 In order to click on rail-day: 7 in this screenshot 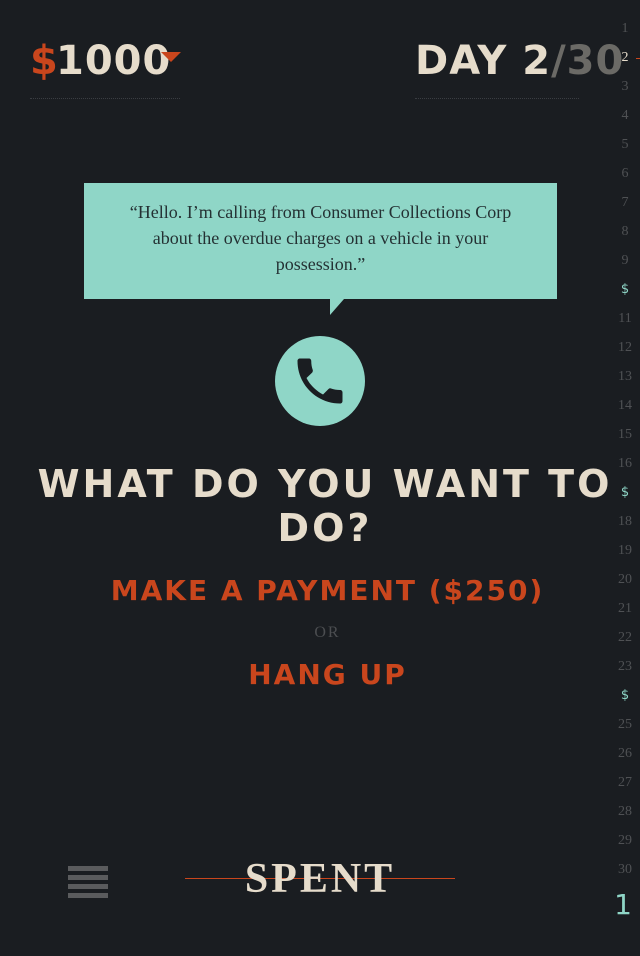, I will do `click(625, 202)`.